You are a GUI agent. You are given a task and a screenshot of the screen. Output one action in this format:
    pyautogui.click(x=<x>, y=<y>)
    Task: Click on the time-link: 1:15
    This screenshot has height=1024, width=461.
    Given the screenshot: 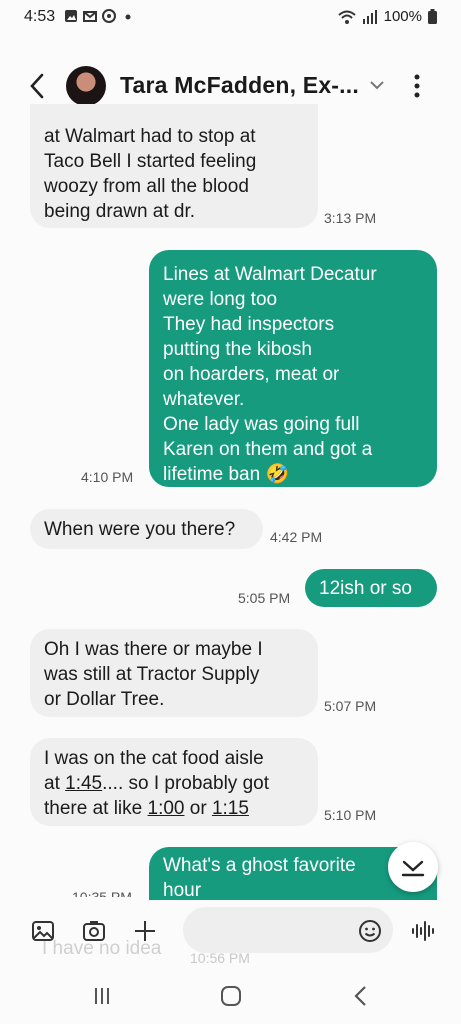 What is the action you would take?
    pyautogui.click(x=230, y=808)
    